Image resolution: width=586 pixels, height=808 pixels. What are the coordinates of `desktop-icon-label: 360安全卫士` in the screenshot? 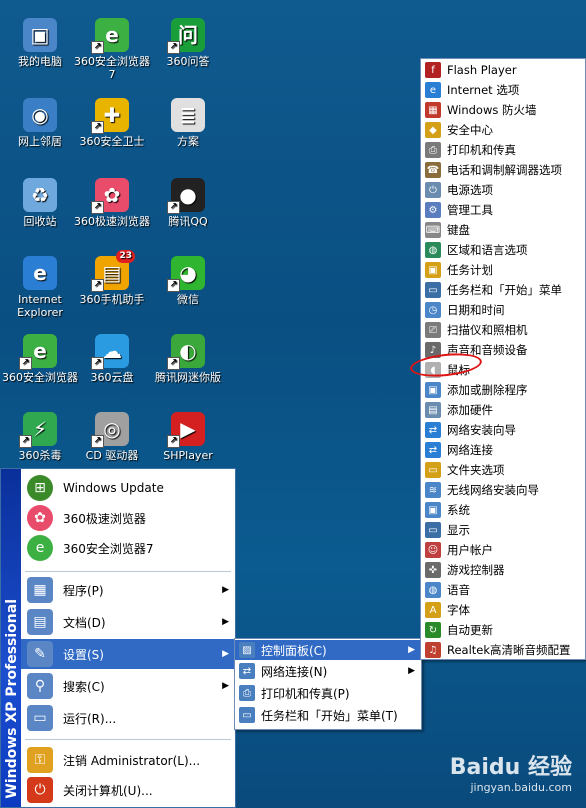 It's located at (112, 141).